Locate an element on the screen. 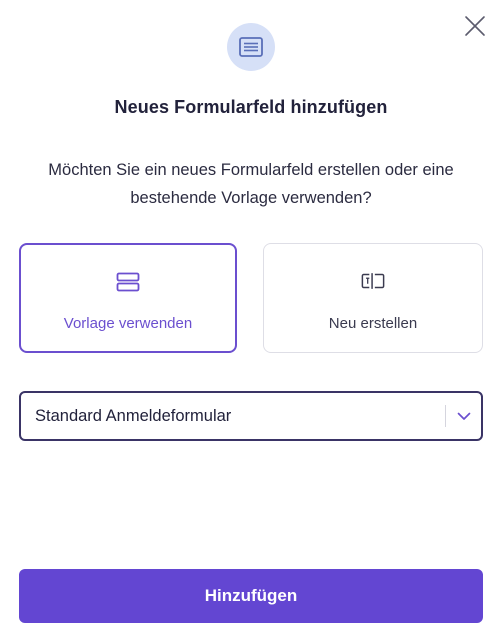  dialog-title: Neues Formularfeld hinzufügen is located at coordinates (251, 107).